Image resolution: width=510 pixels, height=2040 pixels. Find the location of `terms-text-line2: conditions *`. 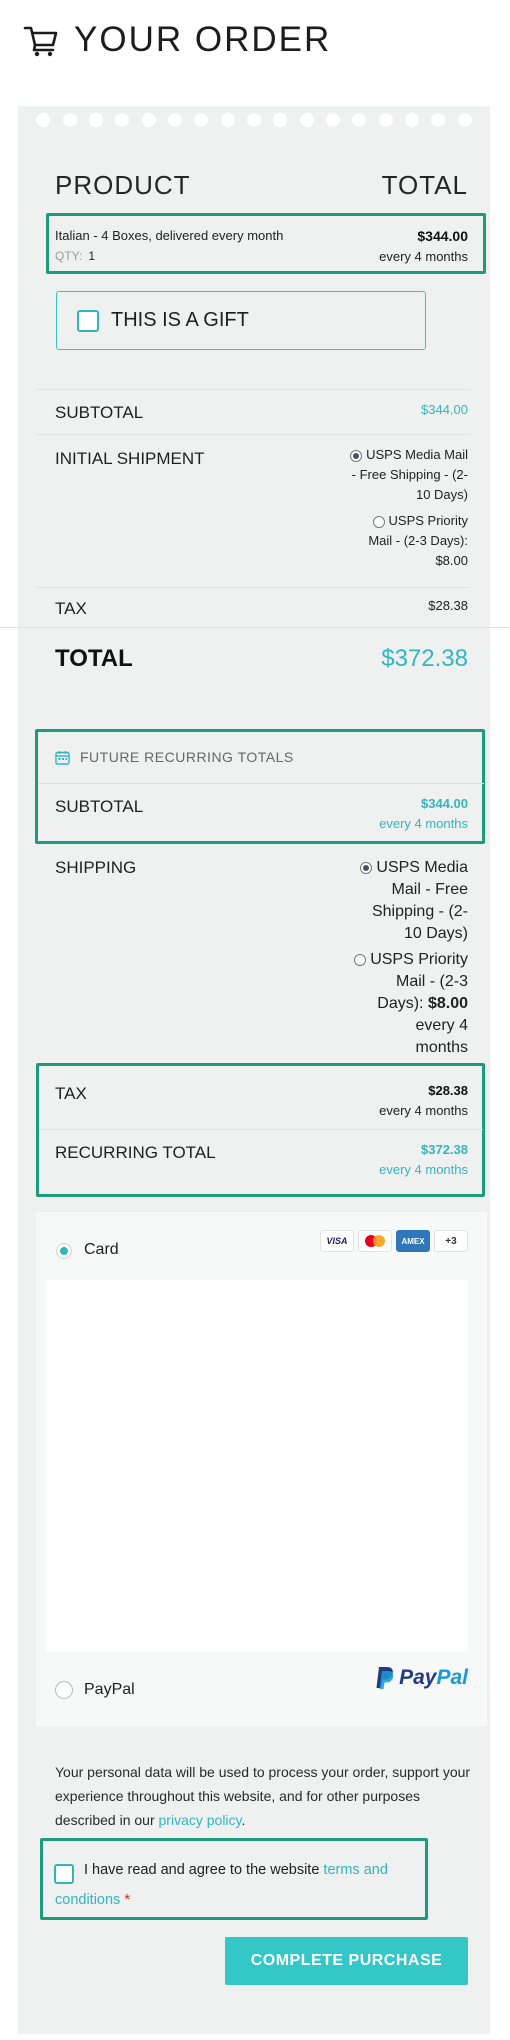

terms-text-line2: conditions * is located at coordinates (92, 1900).